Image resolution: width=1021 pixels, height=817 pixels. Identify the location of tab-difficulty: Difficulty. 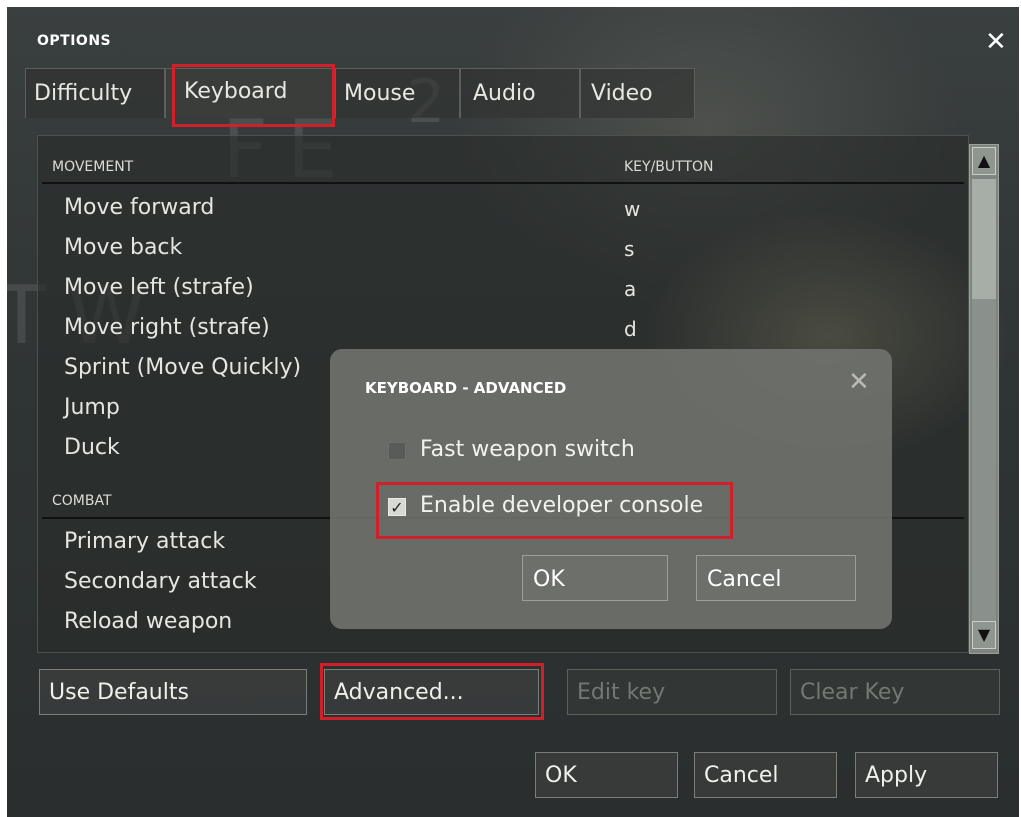
(95, 93).